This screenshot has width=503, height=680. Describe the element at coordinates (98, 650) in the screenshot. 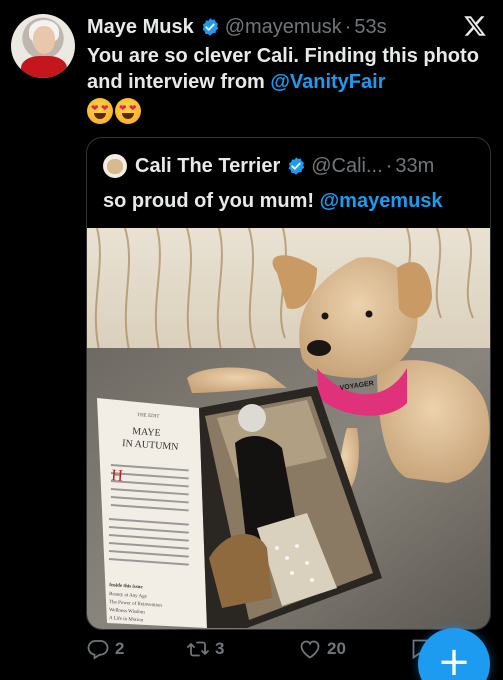

I see `reply-icon` at that location.